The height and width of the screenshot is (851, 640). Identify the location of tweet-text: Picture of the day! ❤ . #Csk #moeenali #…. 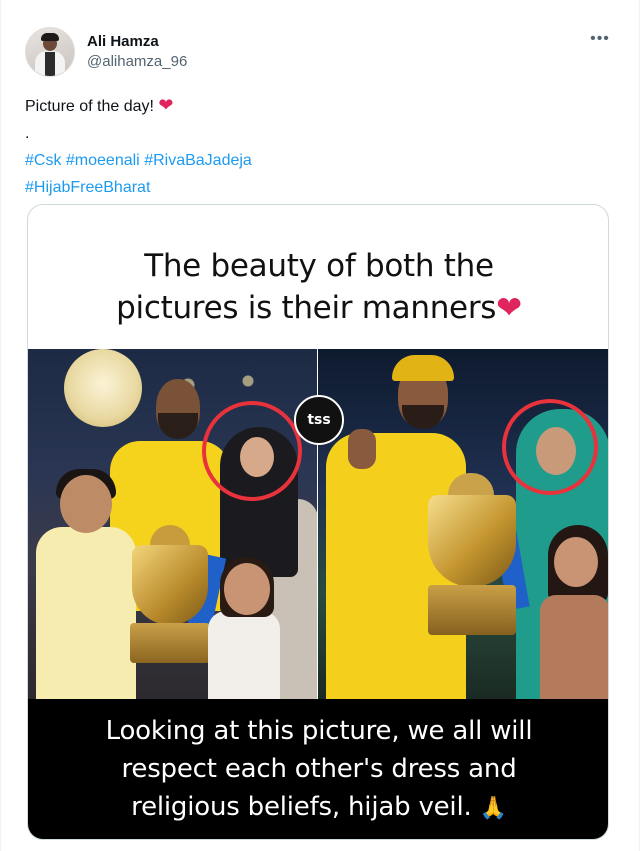
(320, 146).